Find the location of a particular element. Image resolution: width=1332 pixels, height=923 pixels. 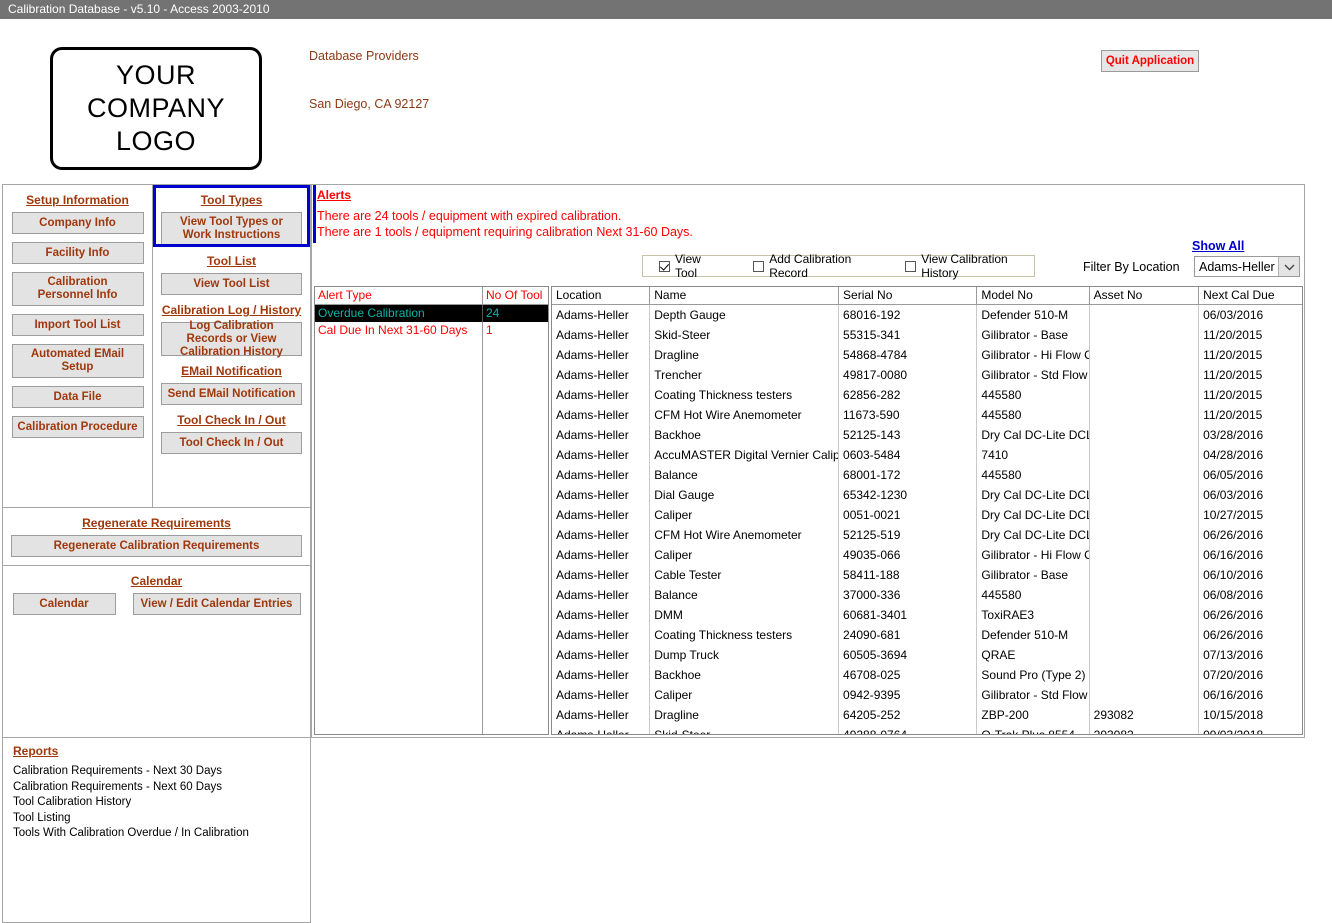

report-link-next-60-days: Calibration Requirements - Next 60 Days is located at coordinates (156, 788).